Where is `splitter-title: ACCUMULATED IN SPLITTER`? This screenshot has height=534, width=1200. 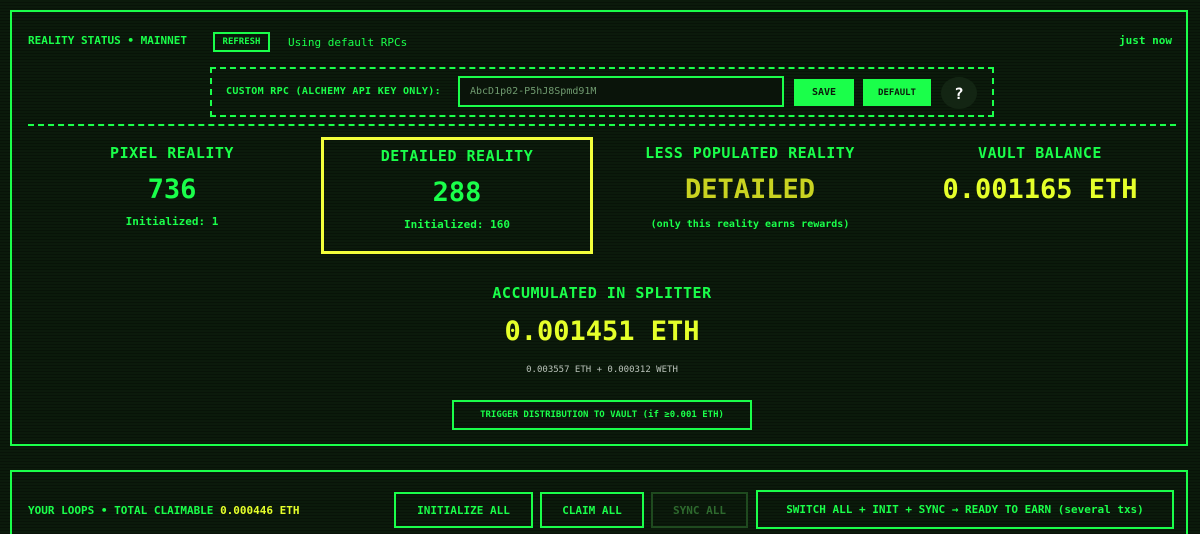
splitter-title: ACCUMULATED IN SPLITTER is located at coordinates (602, 293).